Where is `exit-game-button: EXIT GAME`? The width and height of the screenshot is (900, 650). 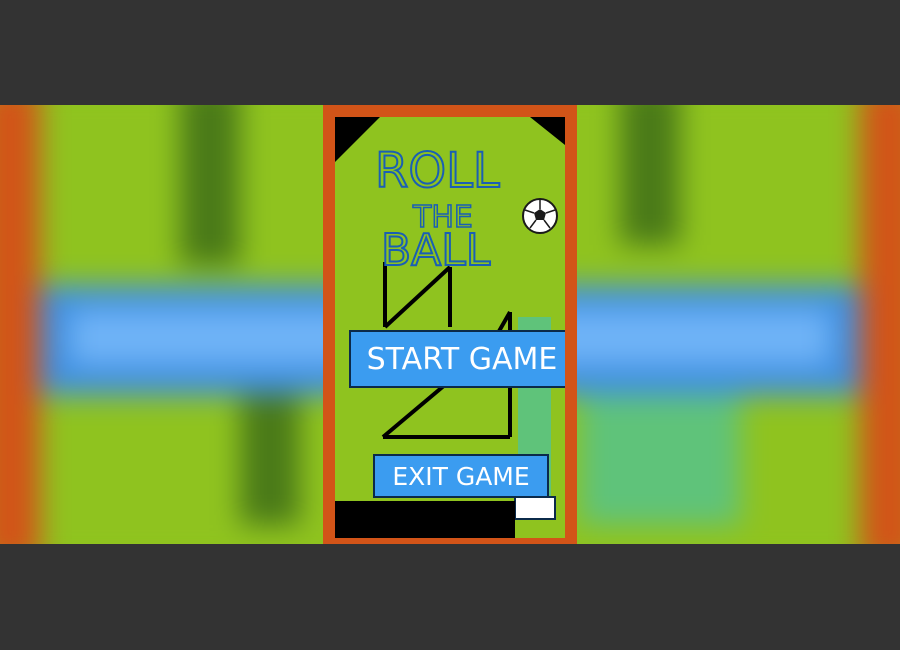
exit-game-button: EXIT GAME is located at coordinates (461, 476).